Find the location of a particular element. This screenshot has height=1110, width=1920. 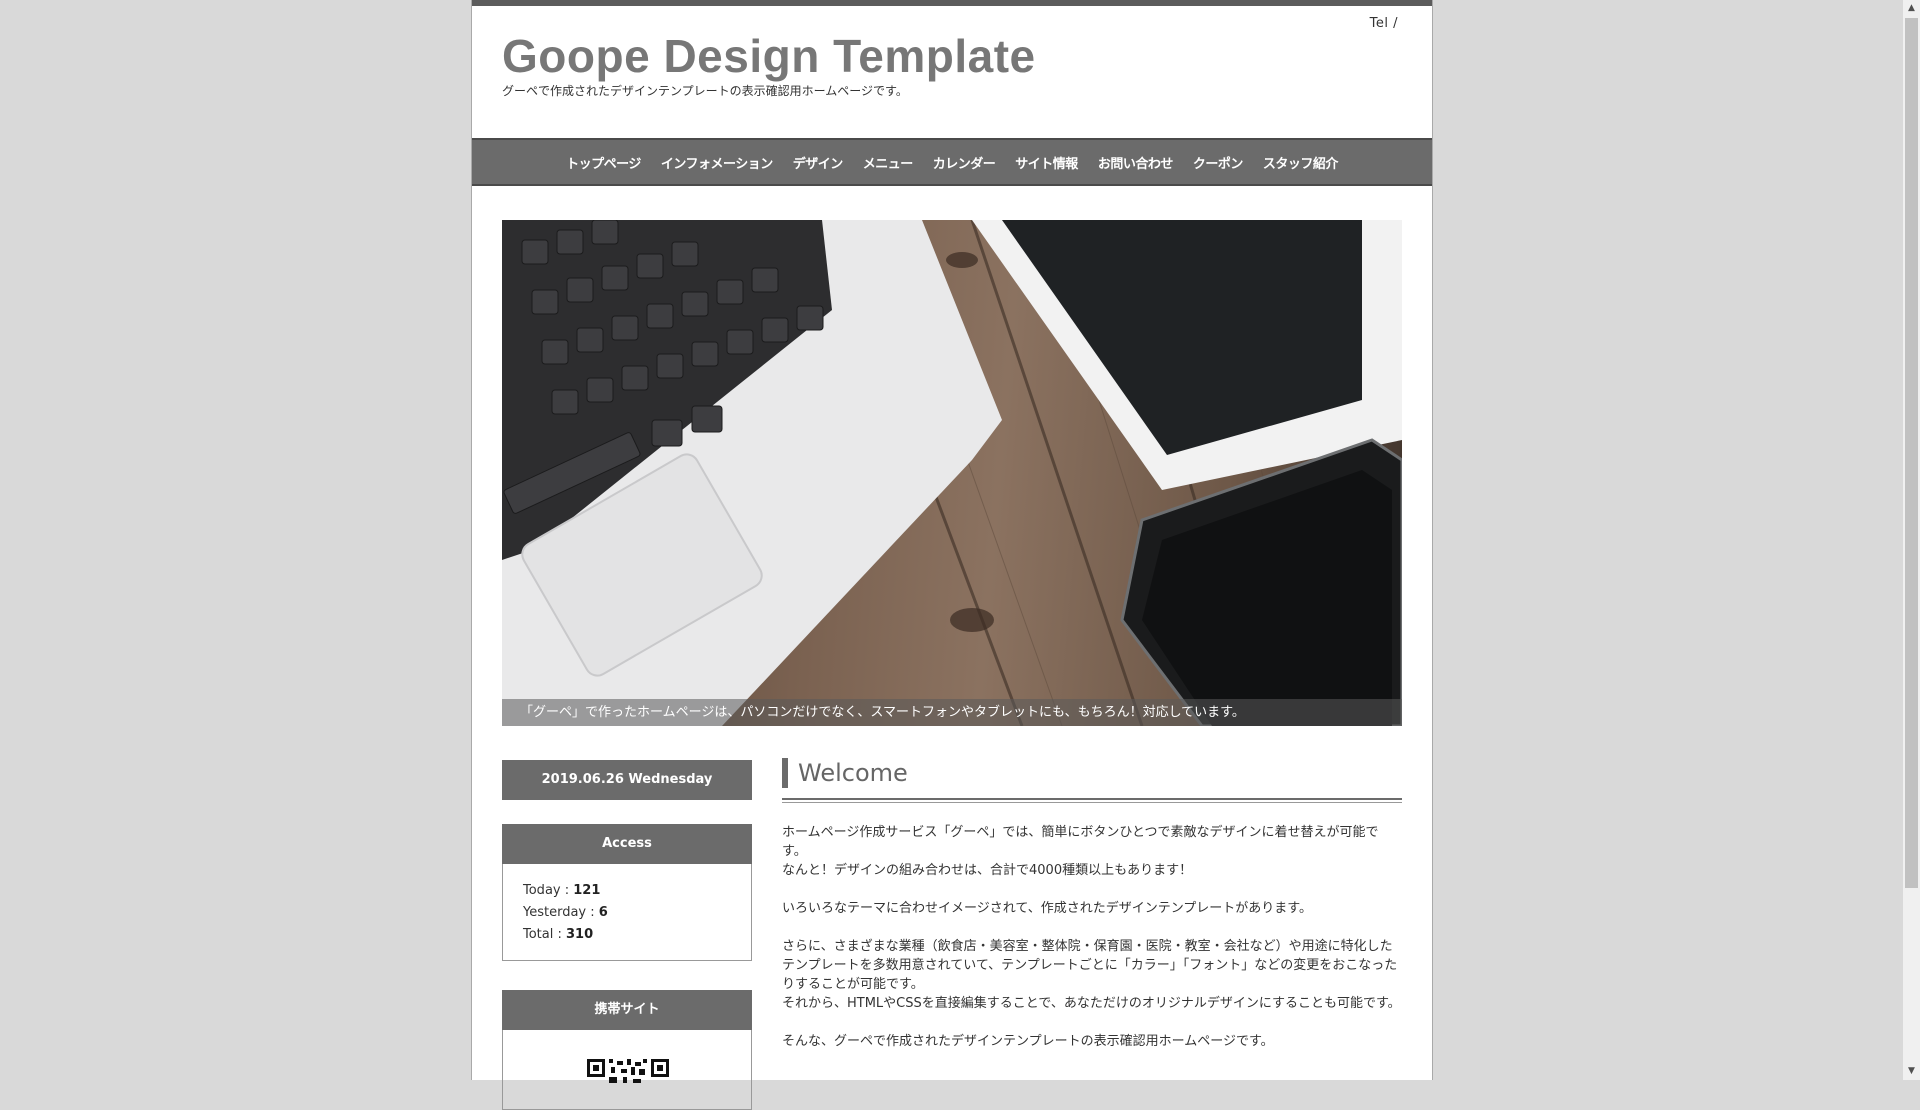

nav-item-calendar: カレンダー is located at coordinates (964, 162).